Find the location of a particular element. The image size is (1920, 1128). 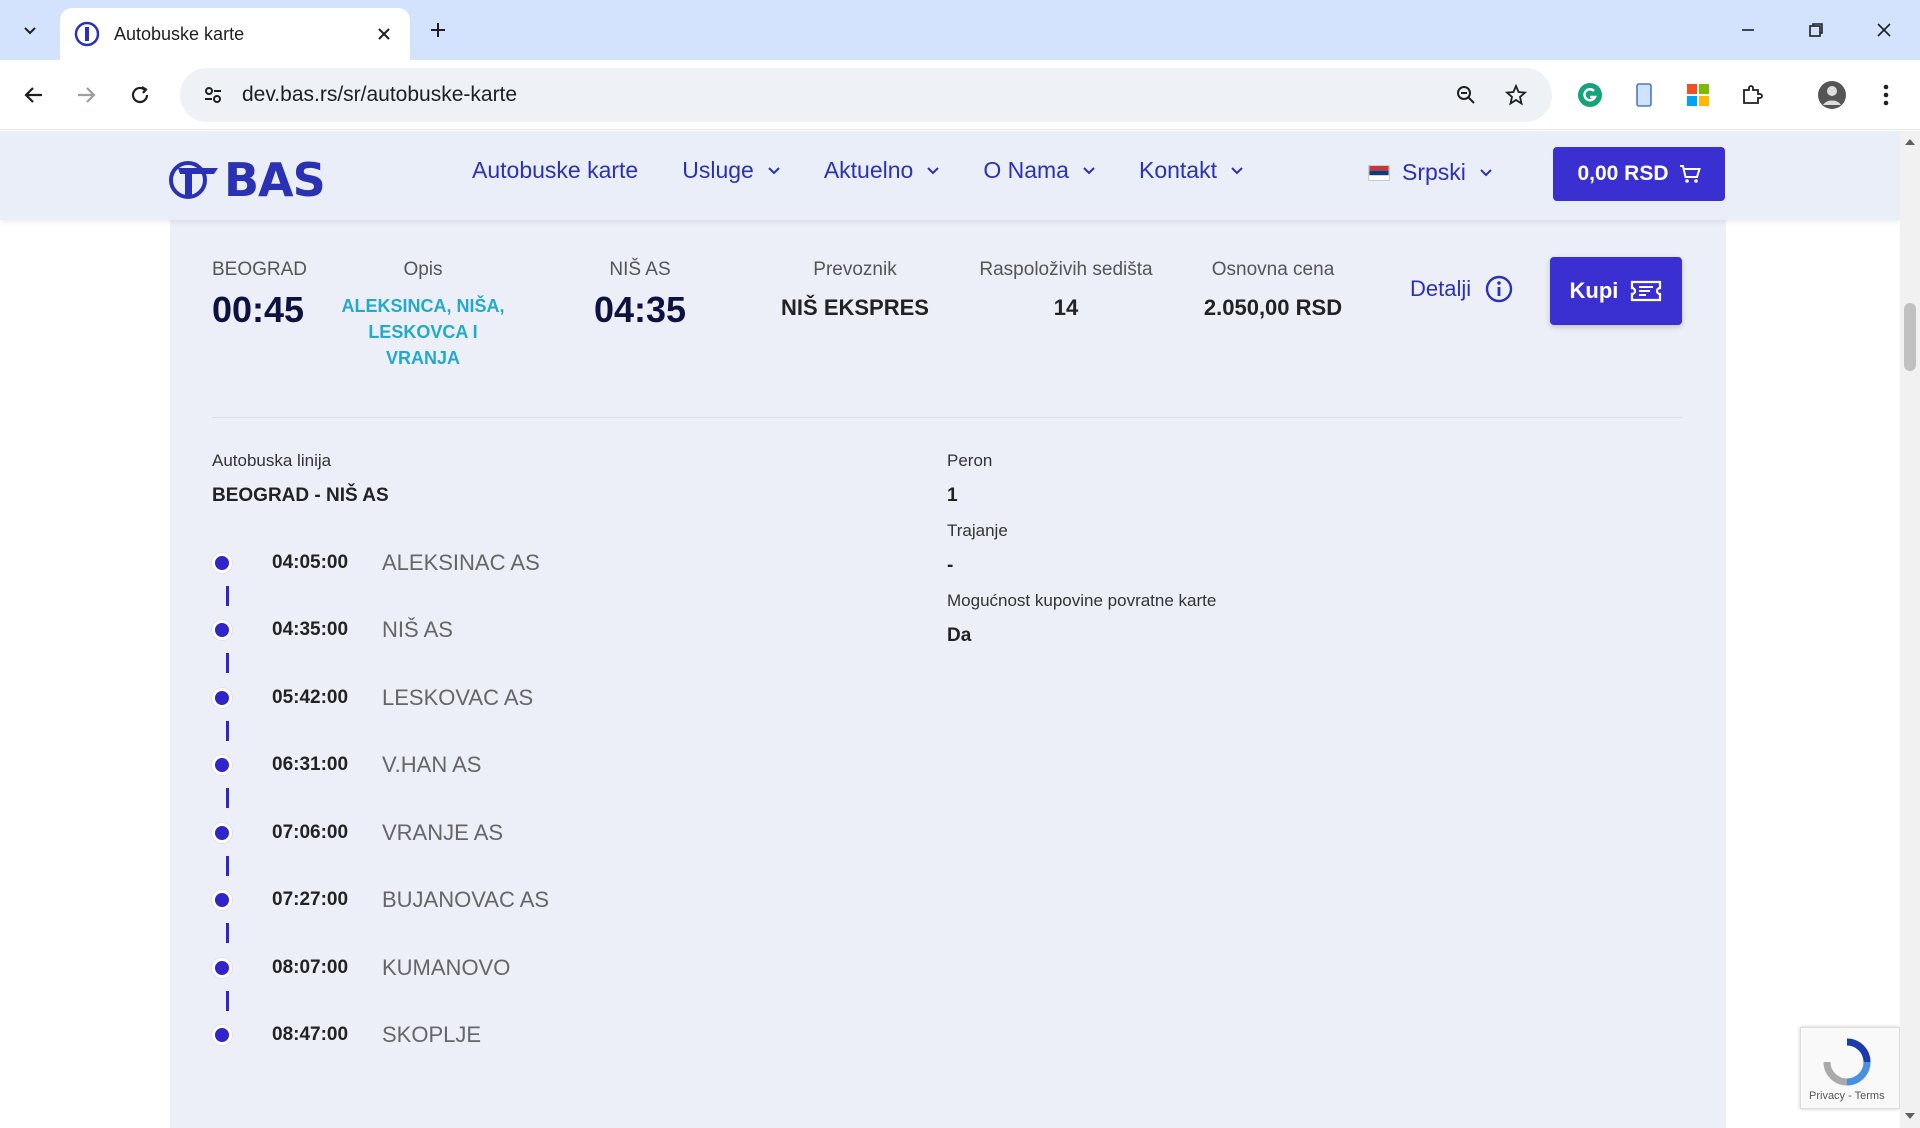

cart-button: 0,00 RSD is located at coordinates (1639, 174).